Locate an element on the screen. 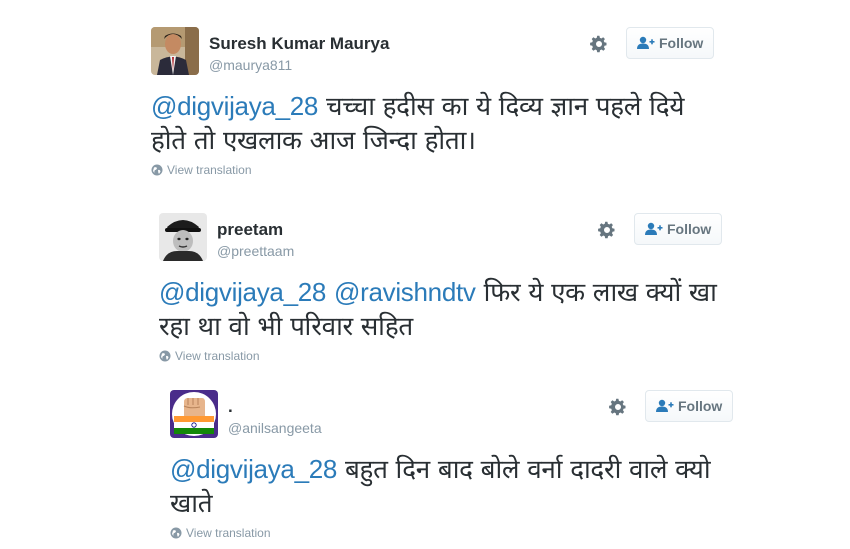 Image resolution: width=850 pixels, height=549 pixels. display-name: preetam is located at coordinates (250, 230).